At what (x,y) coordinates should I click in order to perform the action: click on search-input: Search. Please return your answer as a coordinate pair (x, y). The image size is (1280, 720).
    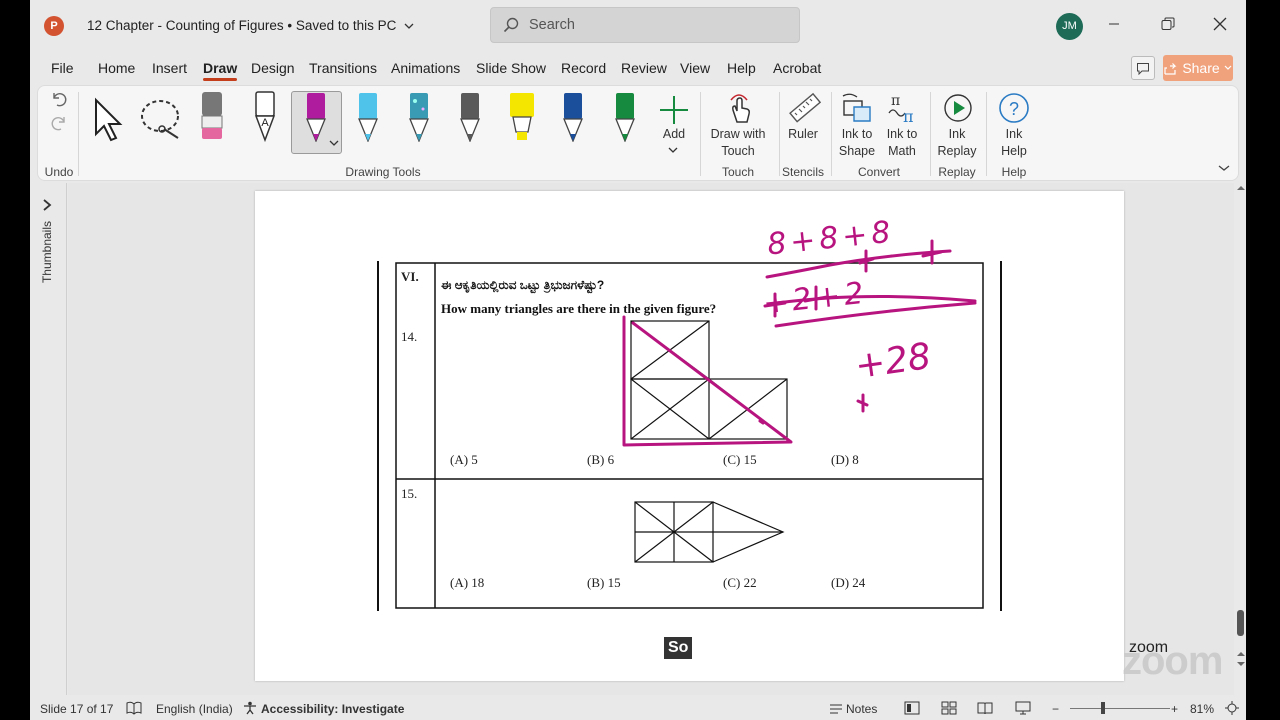
    Looking at the image, I should click on (645, 25).